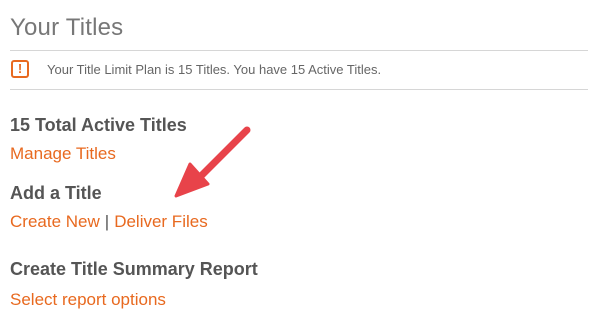 The image size is (590, 328). Describe the element at coordinates (134, 269) in the screenshot. I see `summary-report-heading: Create Title Summary Report` at that location.